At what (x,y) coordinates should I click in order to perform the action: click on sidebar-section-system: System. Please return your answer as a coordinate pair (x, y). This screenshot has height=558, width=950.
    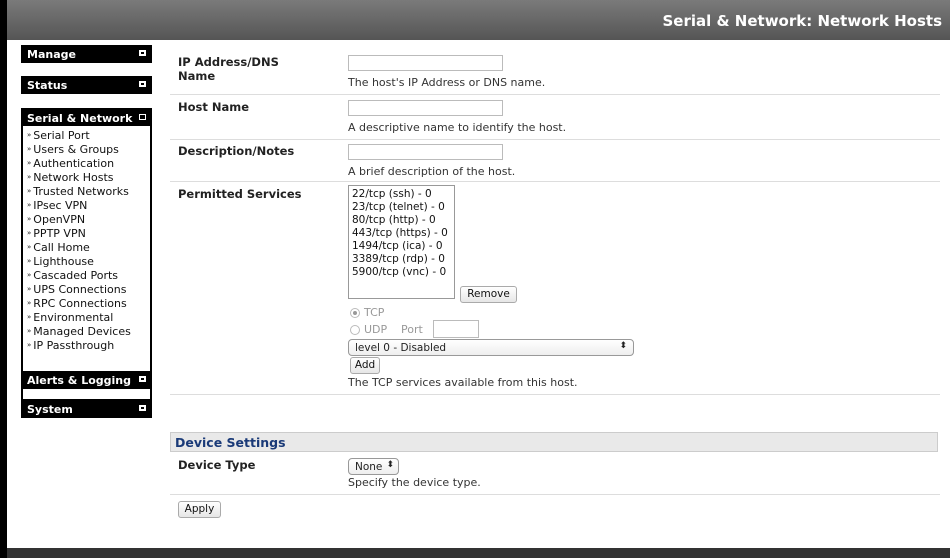
    Looking at the image, I should click on (86, 409).